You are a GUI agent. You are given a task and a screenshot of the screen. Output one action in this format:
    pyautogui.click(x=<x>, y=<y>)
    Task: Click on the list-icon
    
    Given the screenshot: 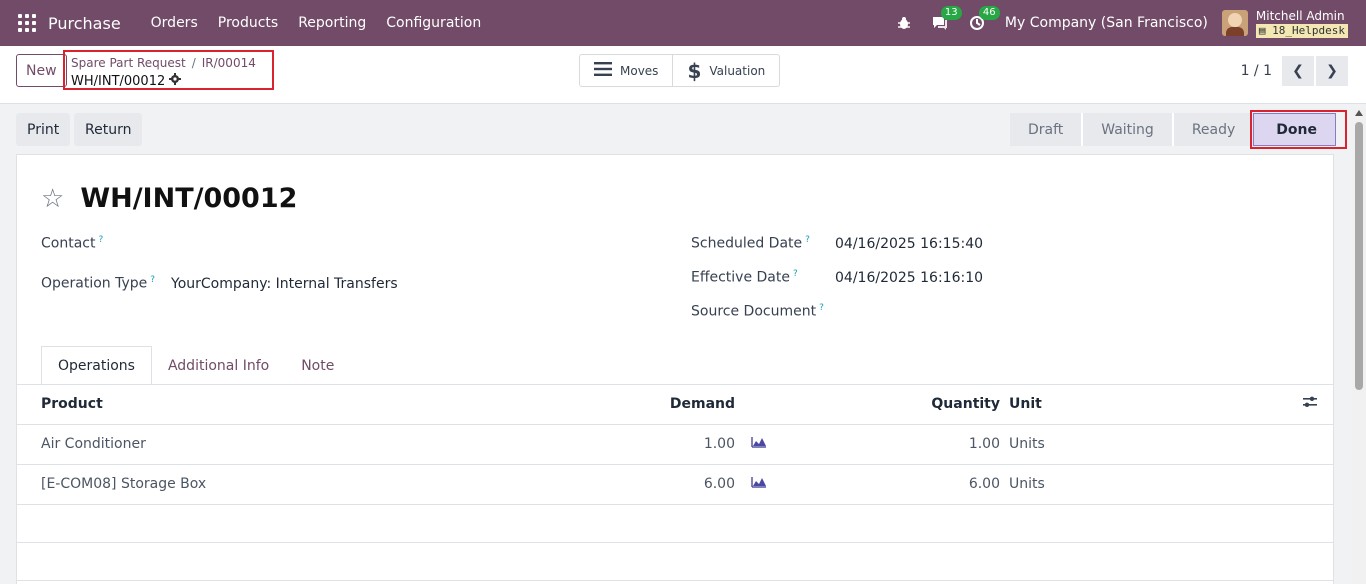 What is the action you would take?
    pyautogui.click(x=603, y=70)
    